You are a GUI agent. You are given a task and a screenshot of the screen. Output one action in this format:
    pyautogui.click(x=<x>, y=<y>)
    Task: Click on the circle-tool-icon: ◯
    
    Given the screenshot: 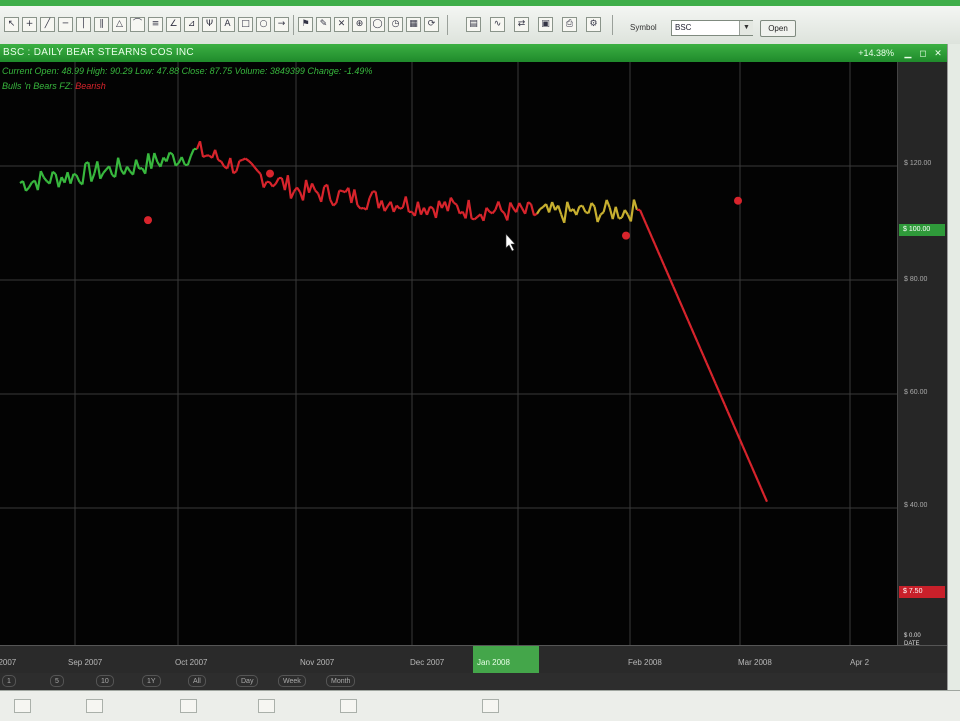 What is the action you would take?
    pyautogui.click(x=377, y=24)
    